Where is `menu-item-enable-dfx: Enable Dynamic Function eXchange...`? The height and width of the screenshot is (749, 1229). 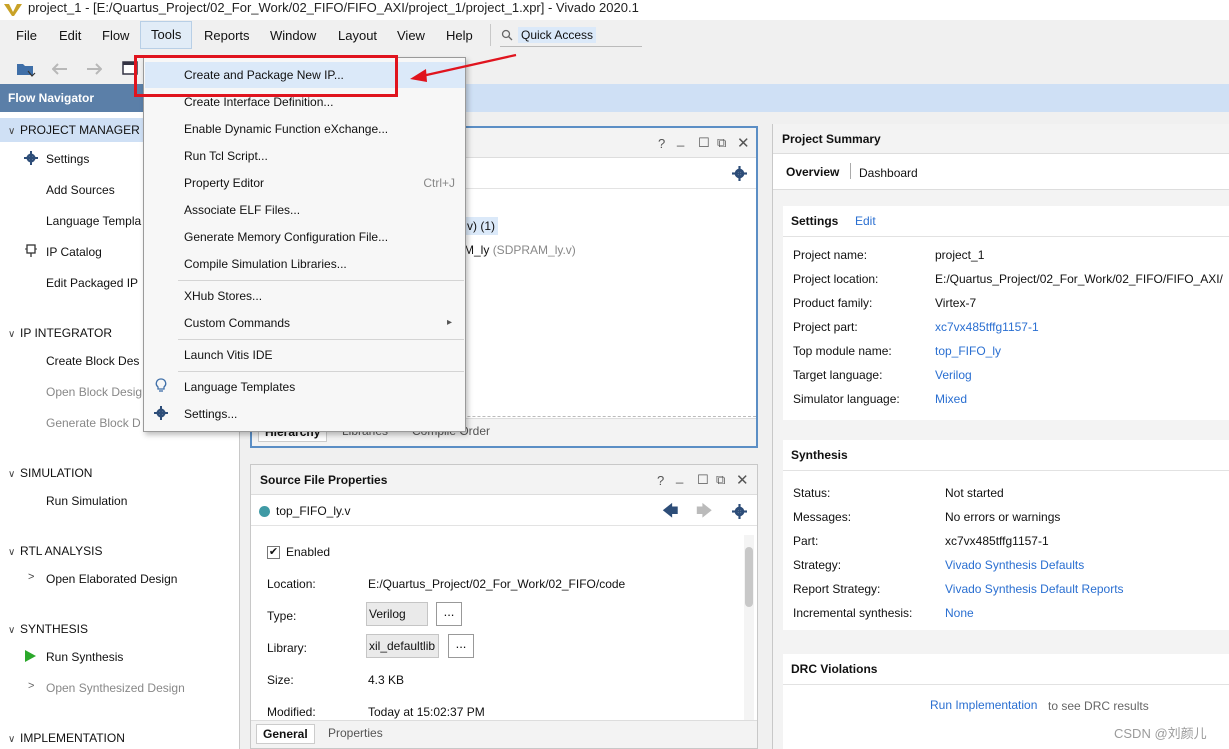 menu-item-enable-dfx: Enable Dynamic Function eXchange... is located at coordinates (286, 129).